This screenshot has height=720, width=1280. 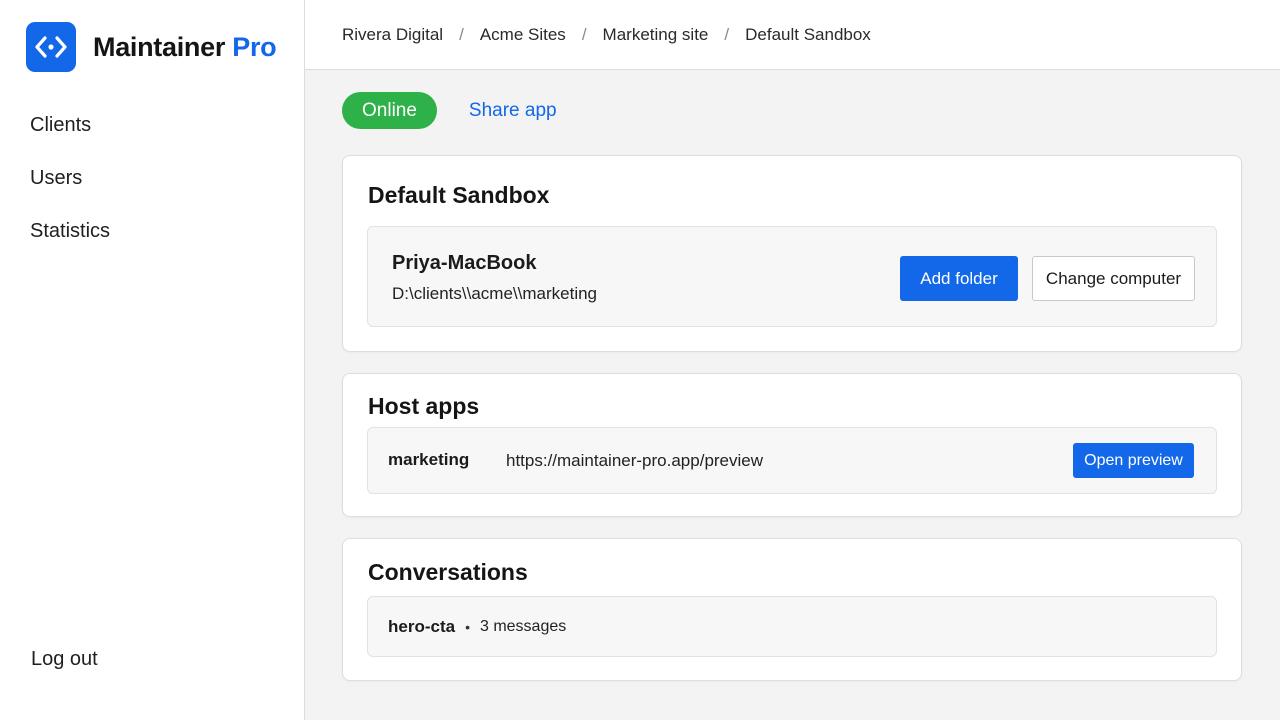 I want to click on open-preview-button: Open preview, so click(x=1133, y=460).